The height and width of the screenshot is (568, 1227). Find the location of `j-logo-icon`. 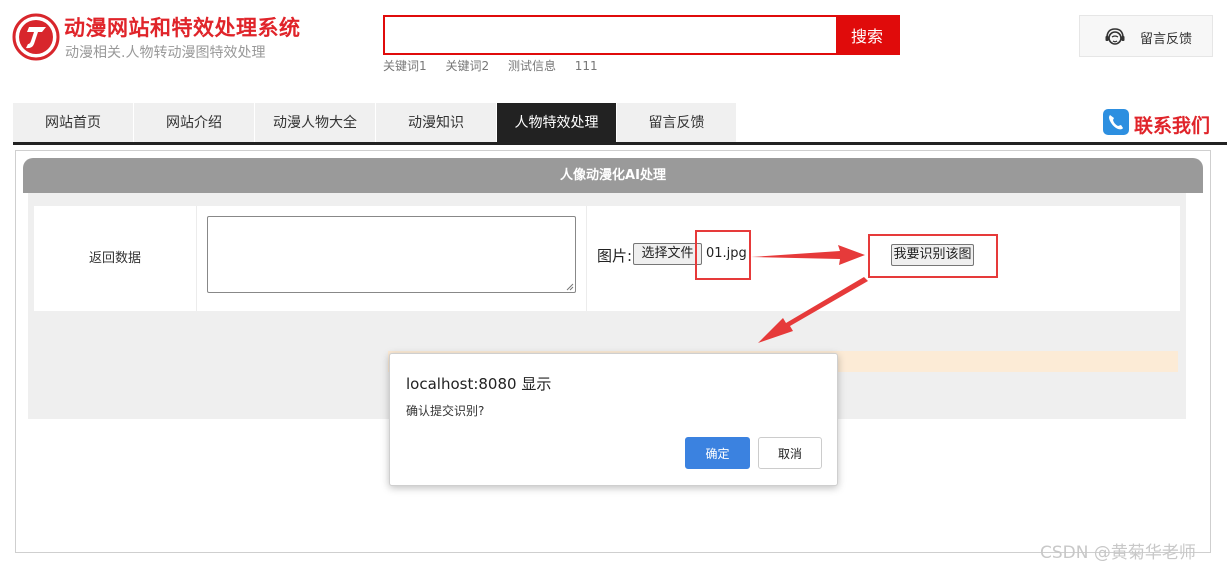

j-logo-icon is located at coordinates (36, 37).